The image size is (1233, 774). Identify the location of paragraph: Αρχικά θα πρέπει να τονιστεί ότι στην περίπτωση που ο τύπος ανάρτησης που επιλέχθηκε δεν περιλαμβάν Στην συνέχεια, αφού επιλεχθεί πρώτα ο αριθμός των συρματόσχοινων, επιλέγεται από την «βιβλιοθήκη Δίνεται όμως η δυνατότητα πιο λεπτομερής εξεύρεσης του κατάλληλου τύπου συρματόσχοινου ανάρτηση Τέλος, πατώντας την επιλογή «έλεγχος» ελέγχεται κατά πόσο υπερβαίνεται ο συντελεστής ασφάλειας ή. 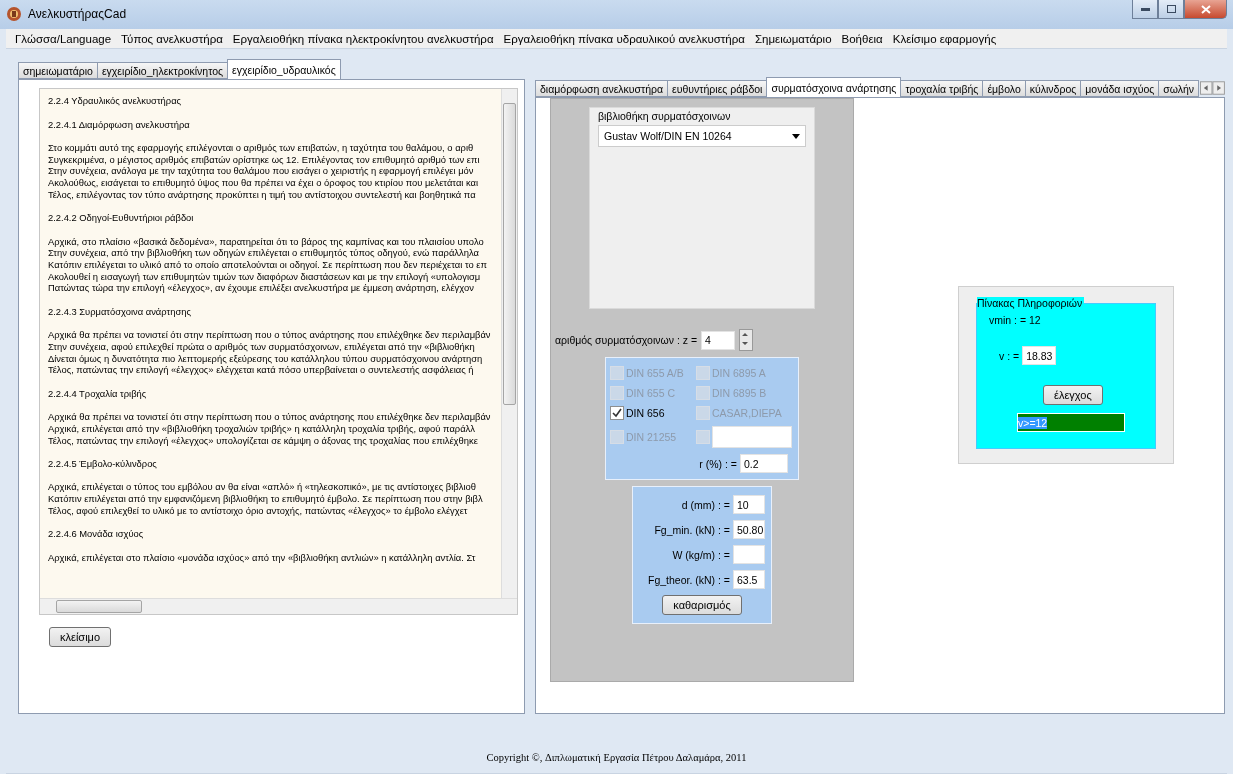
(269, 353).